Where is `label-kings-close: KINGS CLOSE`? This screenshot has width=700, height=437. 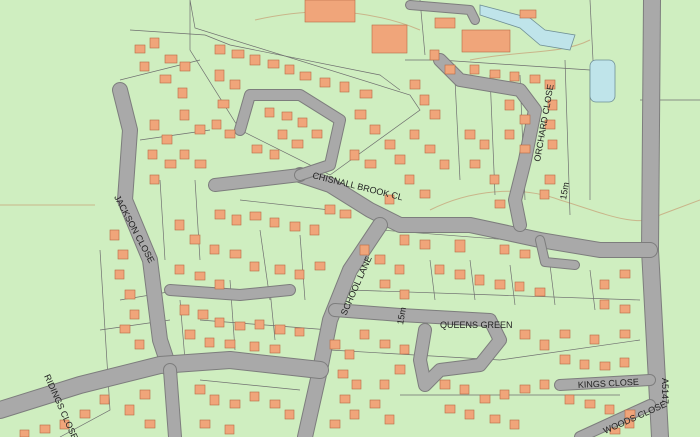
label-kings-close: KINGS CLOSE is located at coordinates (608, 383).